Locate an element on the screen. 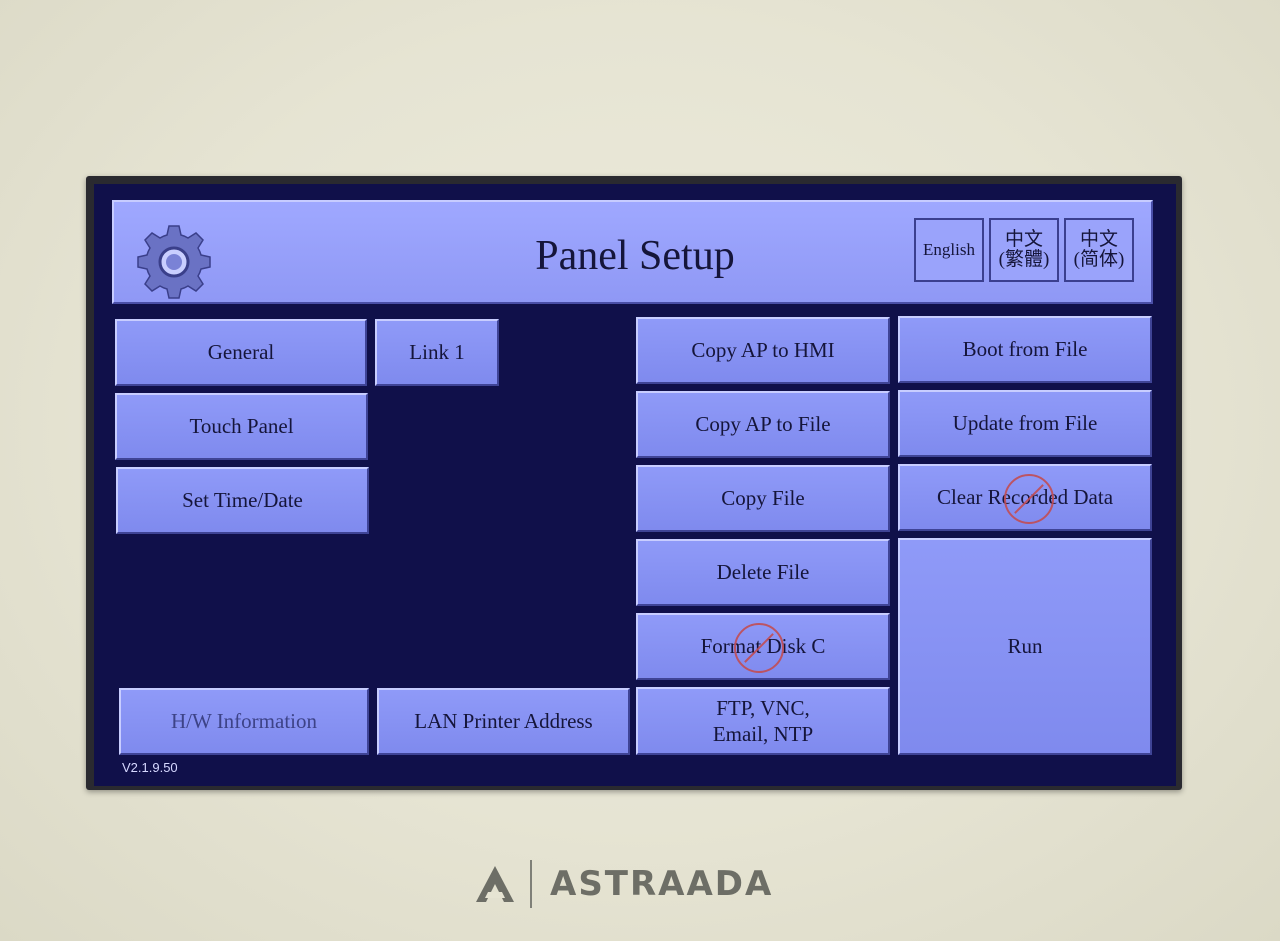  ftp-vnc-label: FTP, VNC, is located at coordinates (763, 707).